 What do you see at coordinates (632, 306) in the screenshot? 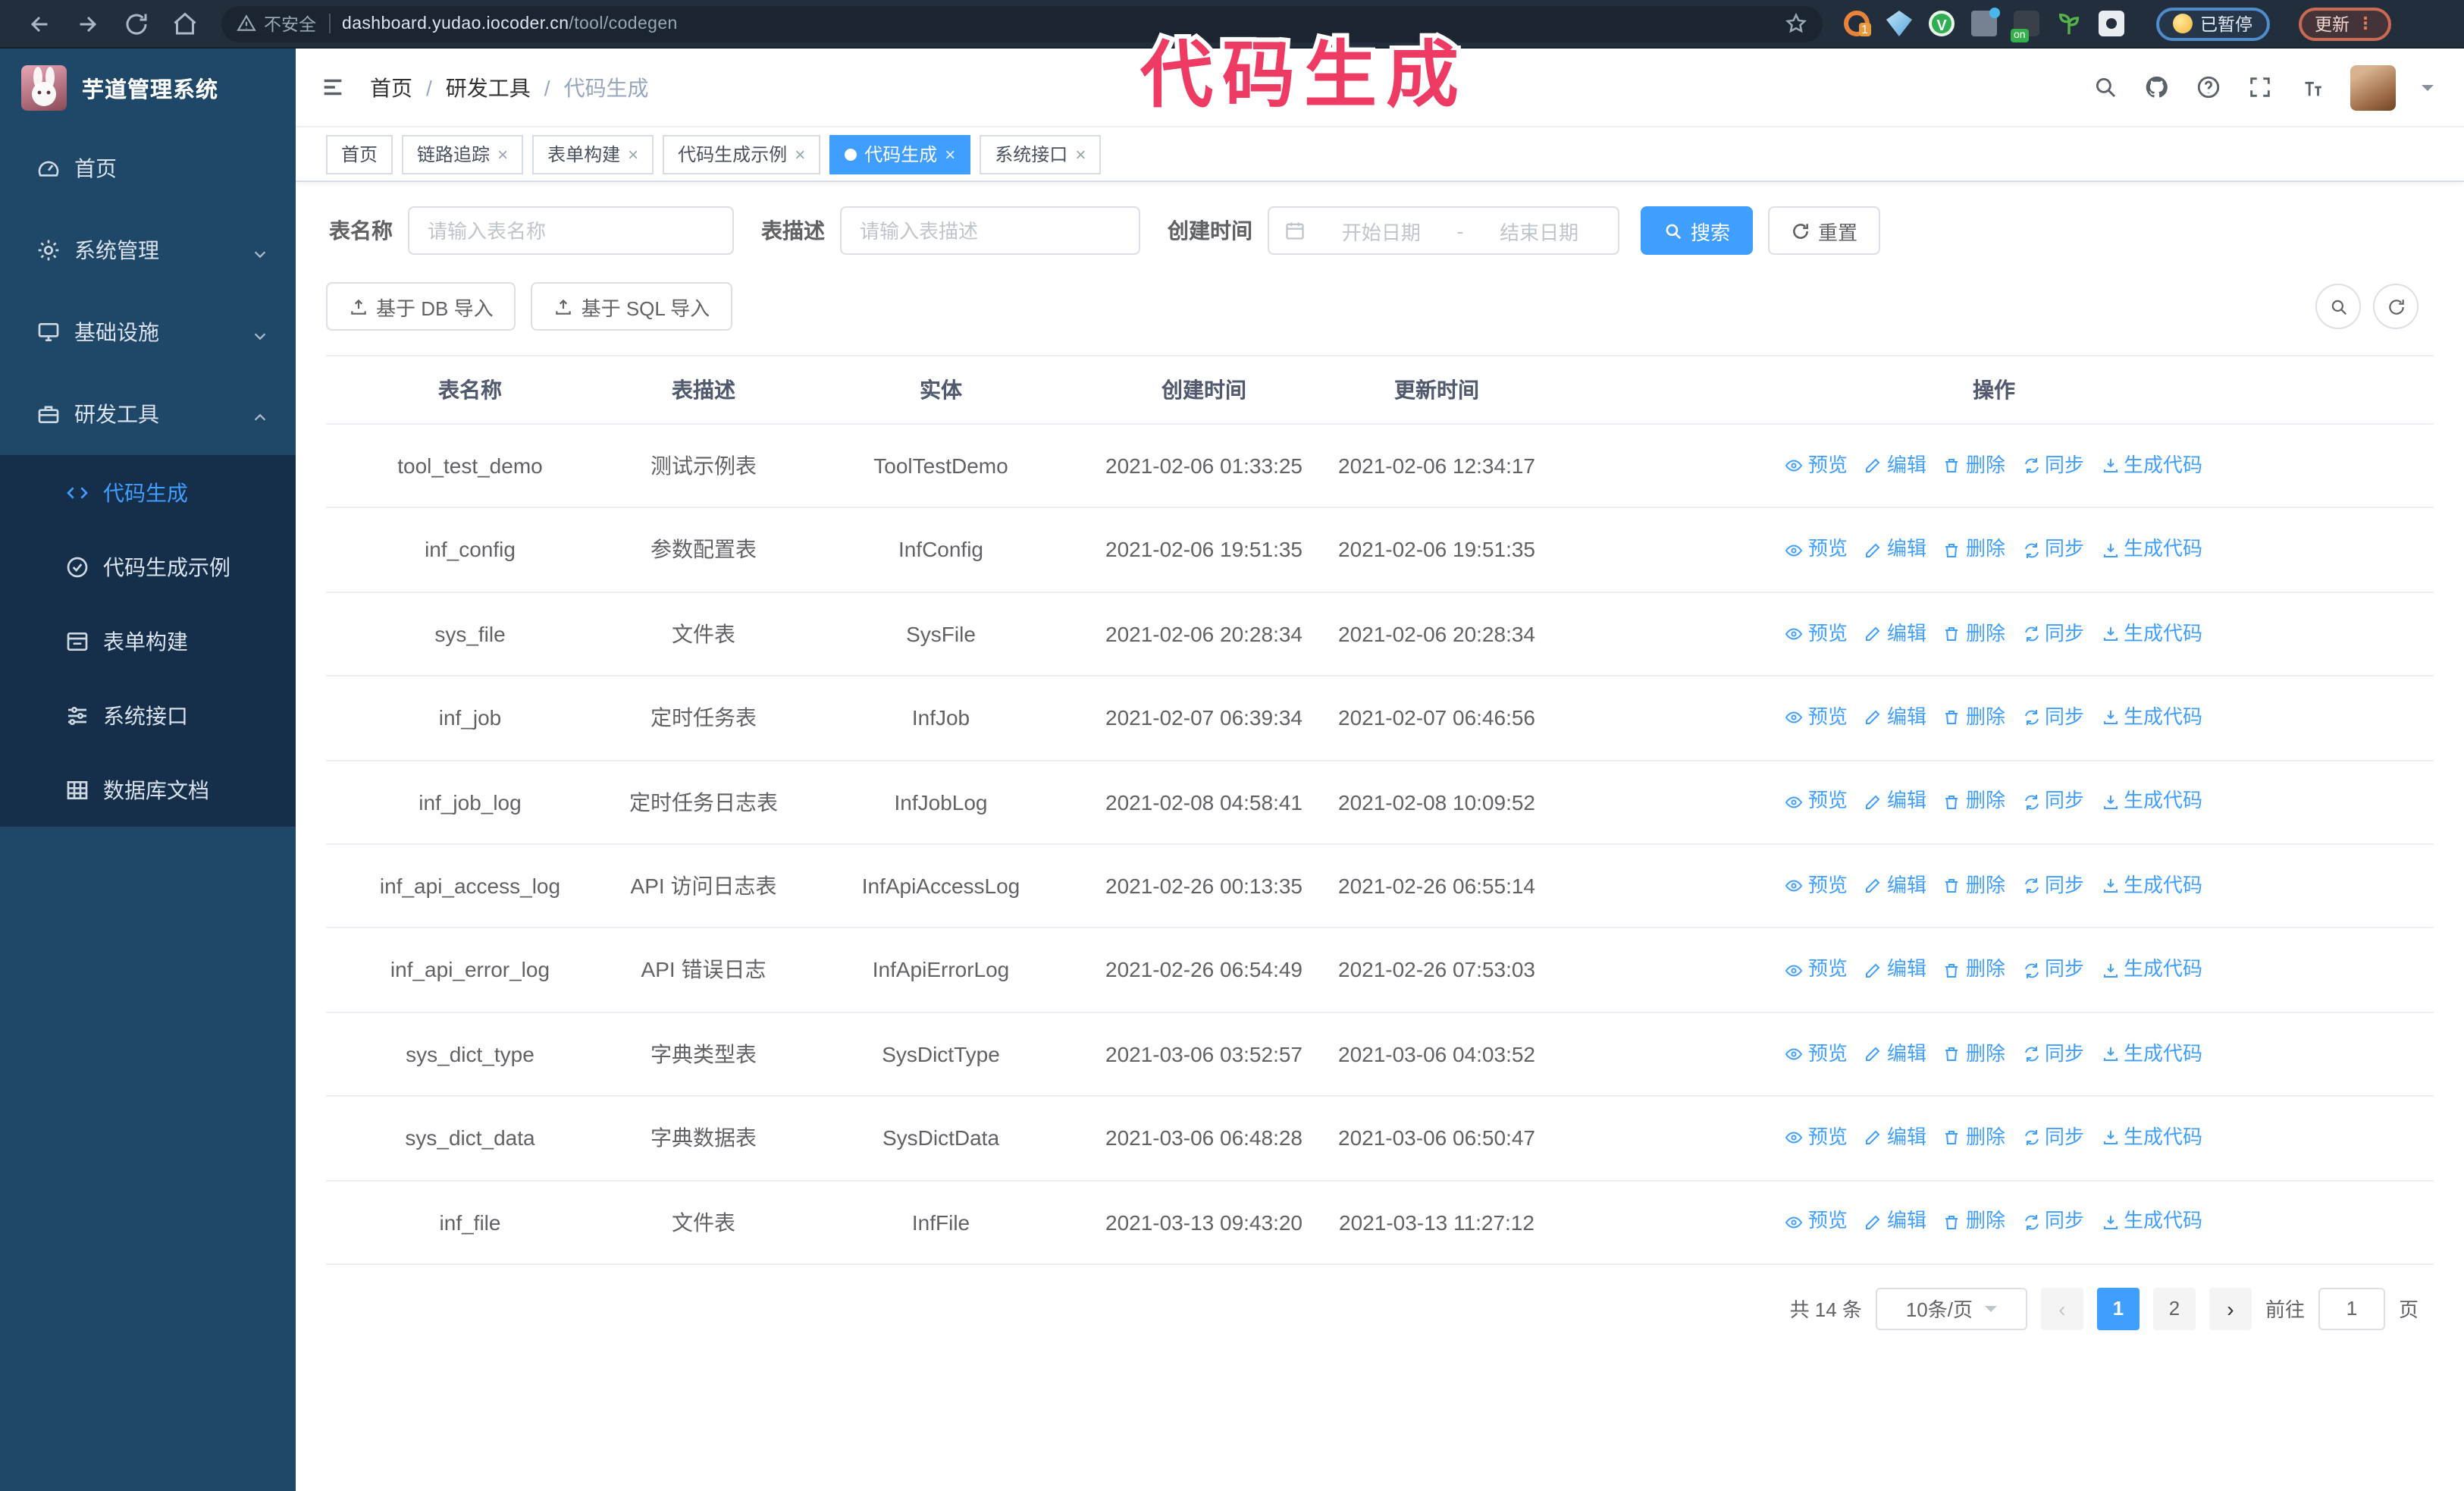
I see `import-sql-button: 基于 SQL 导入` at bounding box center [632, 306].